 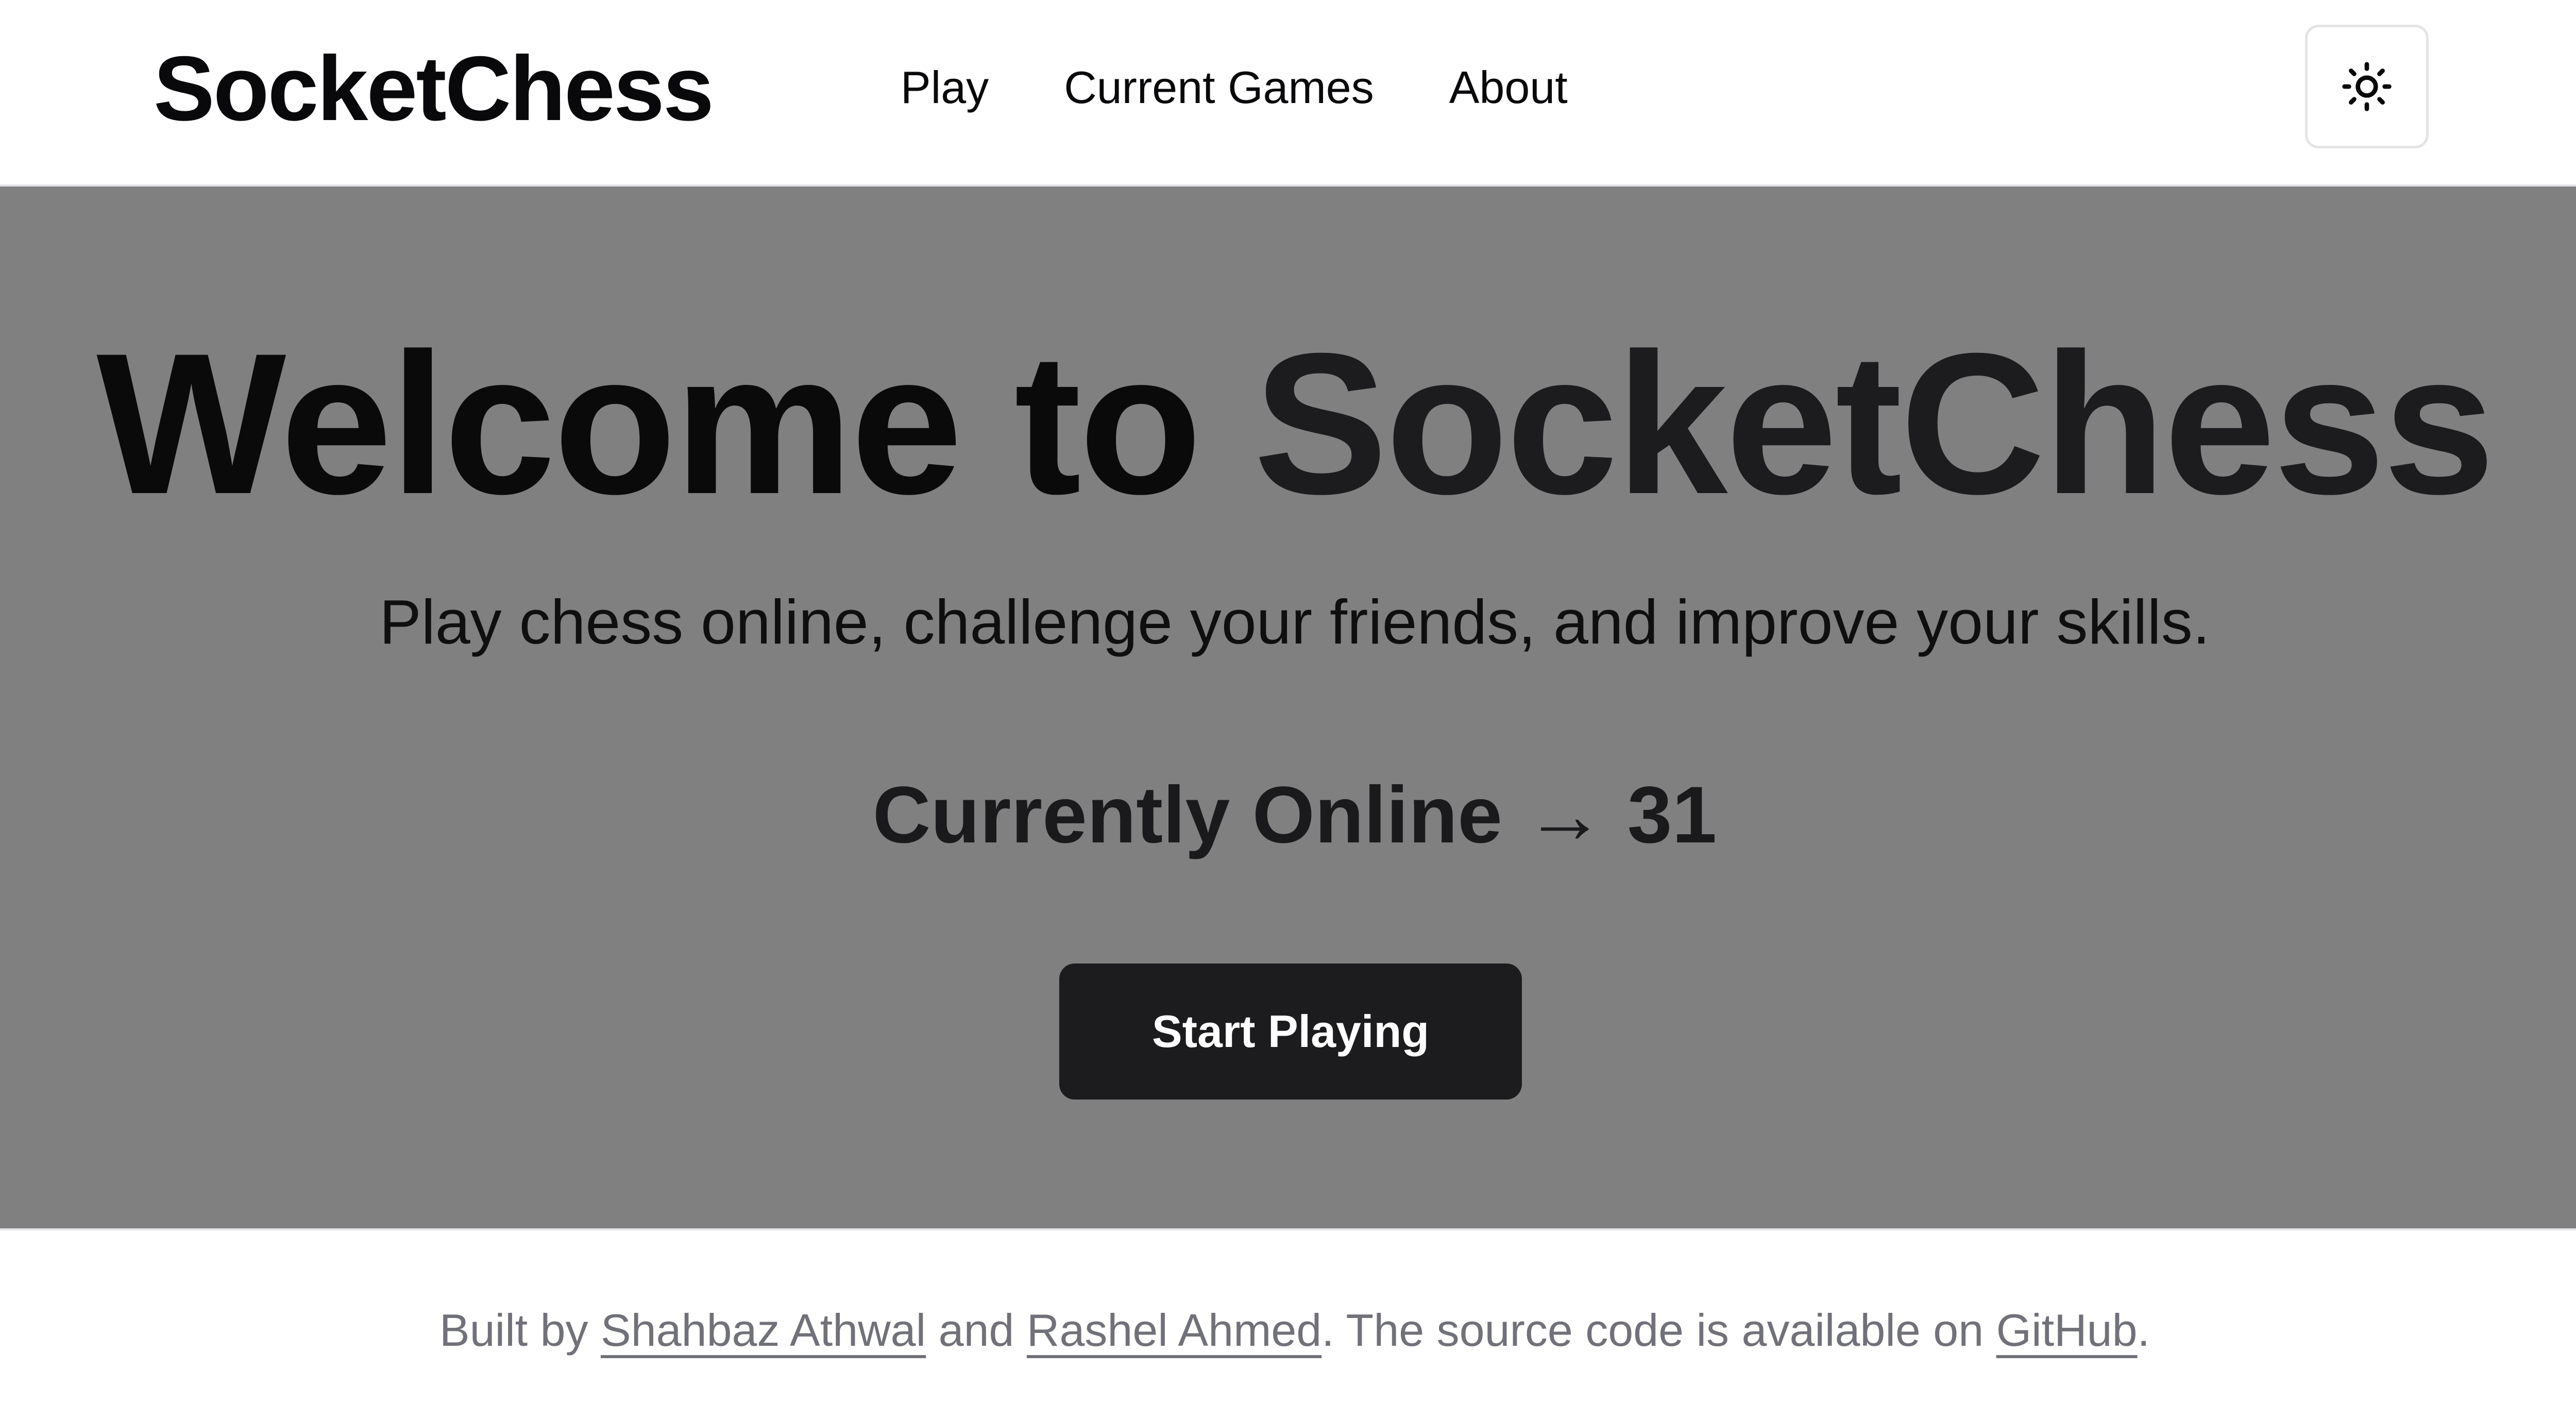 I want to click on online-count-display: Currently Online → 31, so click(x=1288, y=815).